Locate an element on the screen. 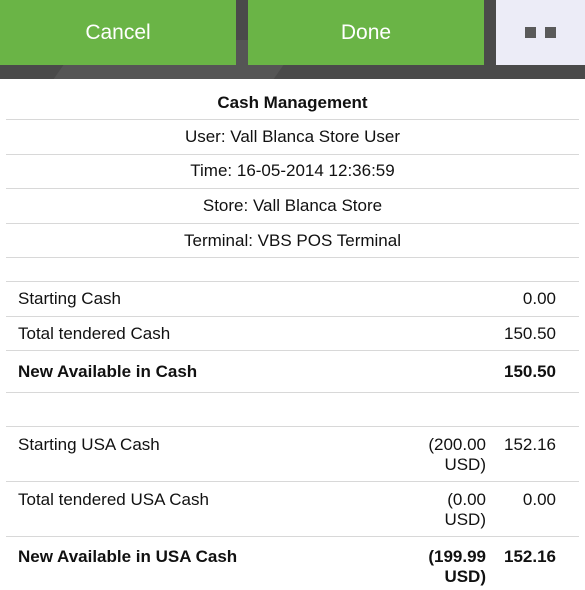 Image resolution: width=585 pixels, height=590 pixels. row-label: New Available in USA Cash is located at coordinates (128, 557).